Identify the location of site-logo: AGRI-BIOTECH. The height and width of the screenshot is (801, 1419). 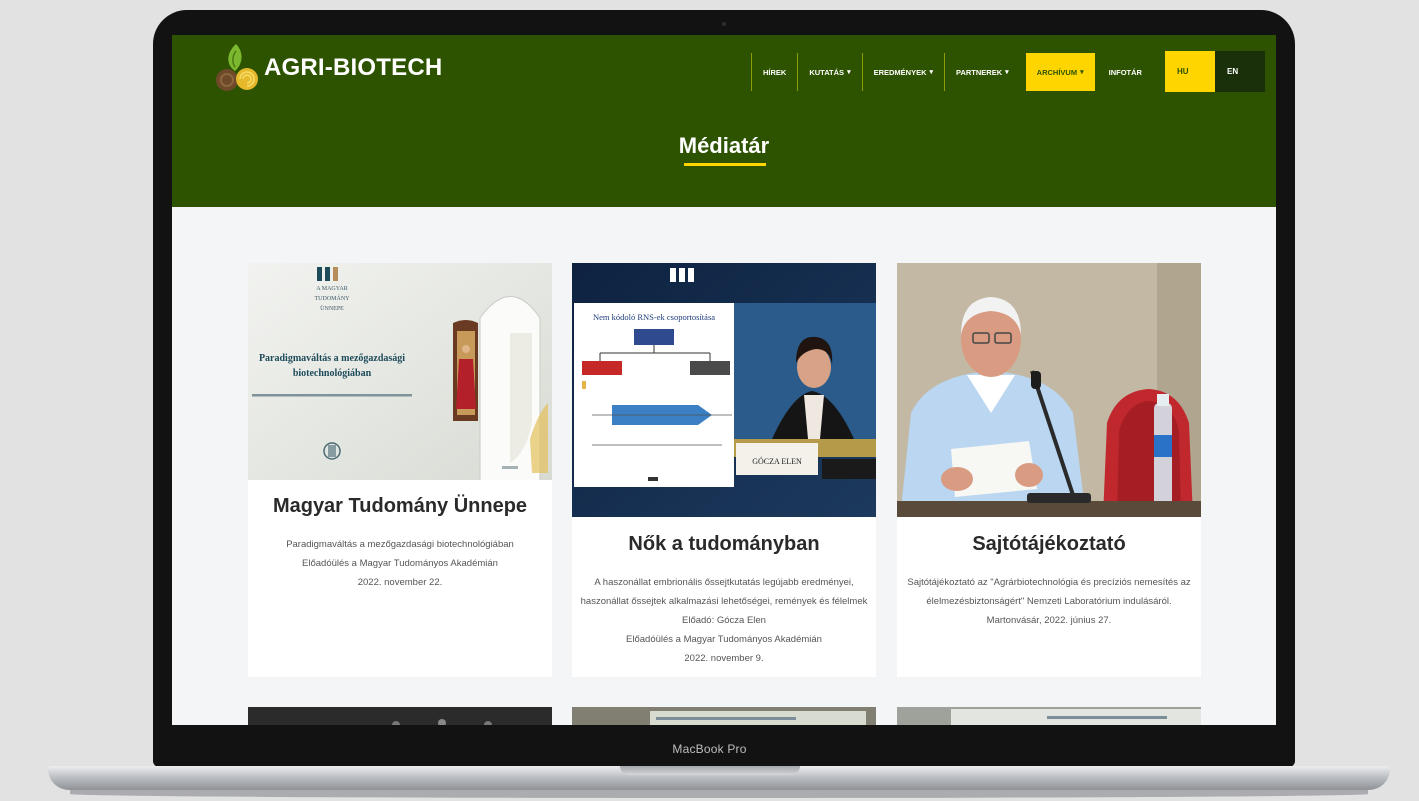
(328, 68).